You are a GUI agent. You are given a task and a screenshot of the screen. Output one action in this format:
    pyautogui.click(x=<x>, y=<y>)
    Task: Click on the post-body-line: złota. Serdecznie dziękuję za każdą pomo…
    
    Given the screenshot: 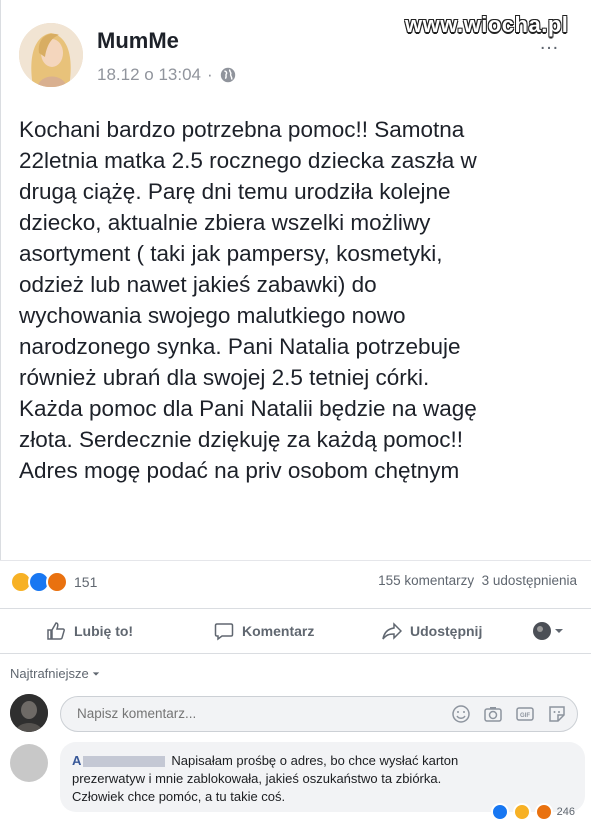 What is the action you would take?
    pyautogui.click(x=241, y=439)
    